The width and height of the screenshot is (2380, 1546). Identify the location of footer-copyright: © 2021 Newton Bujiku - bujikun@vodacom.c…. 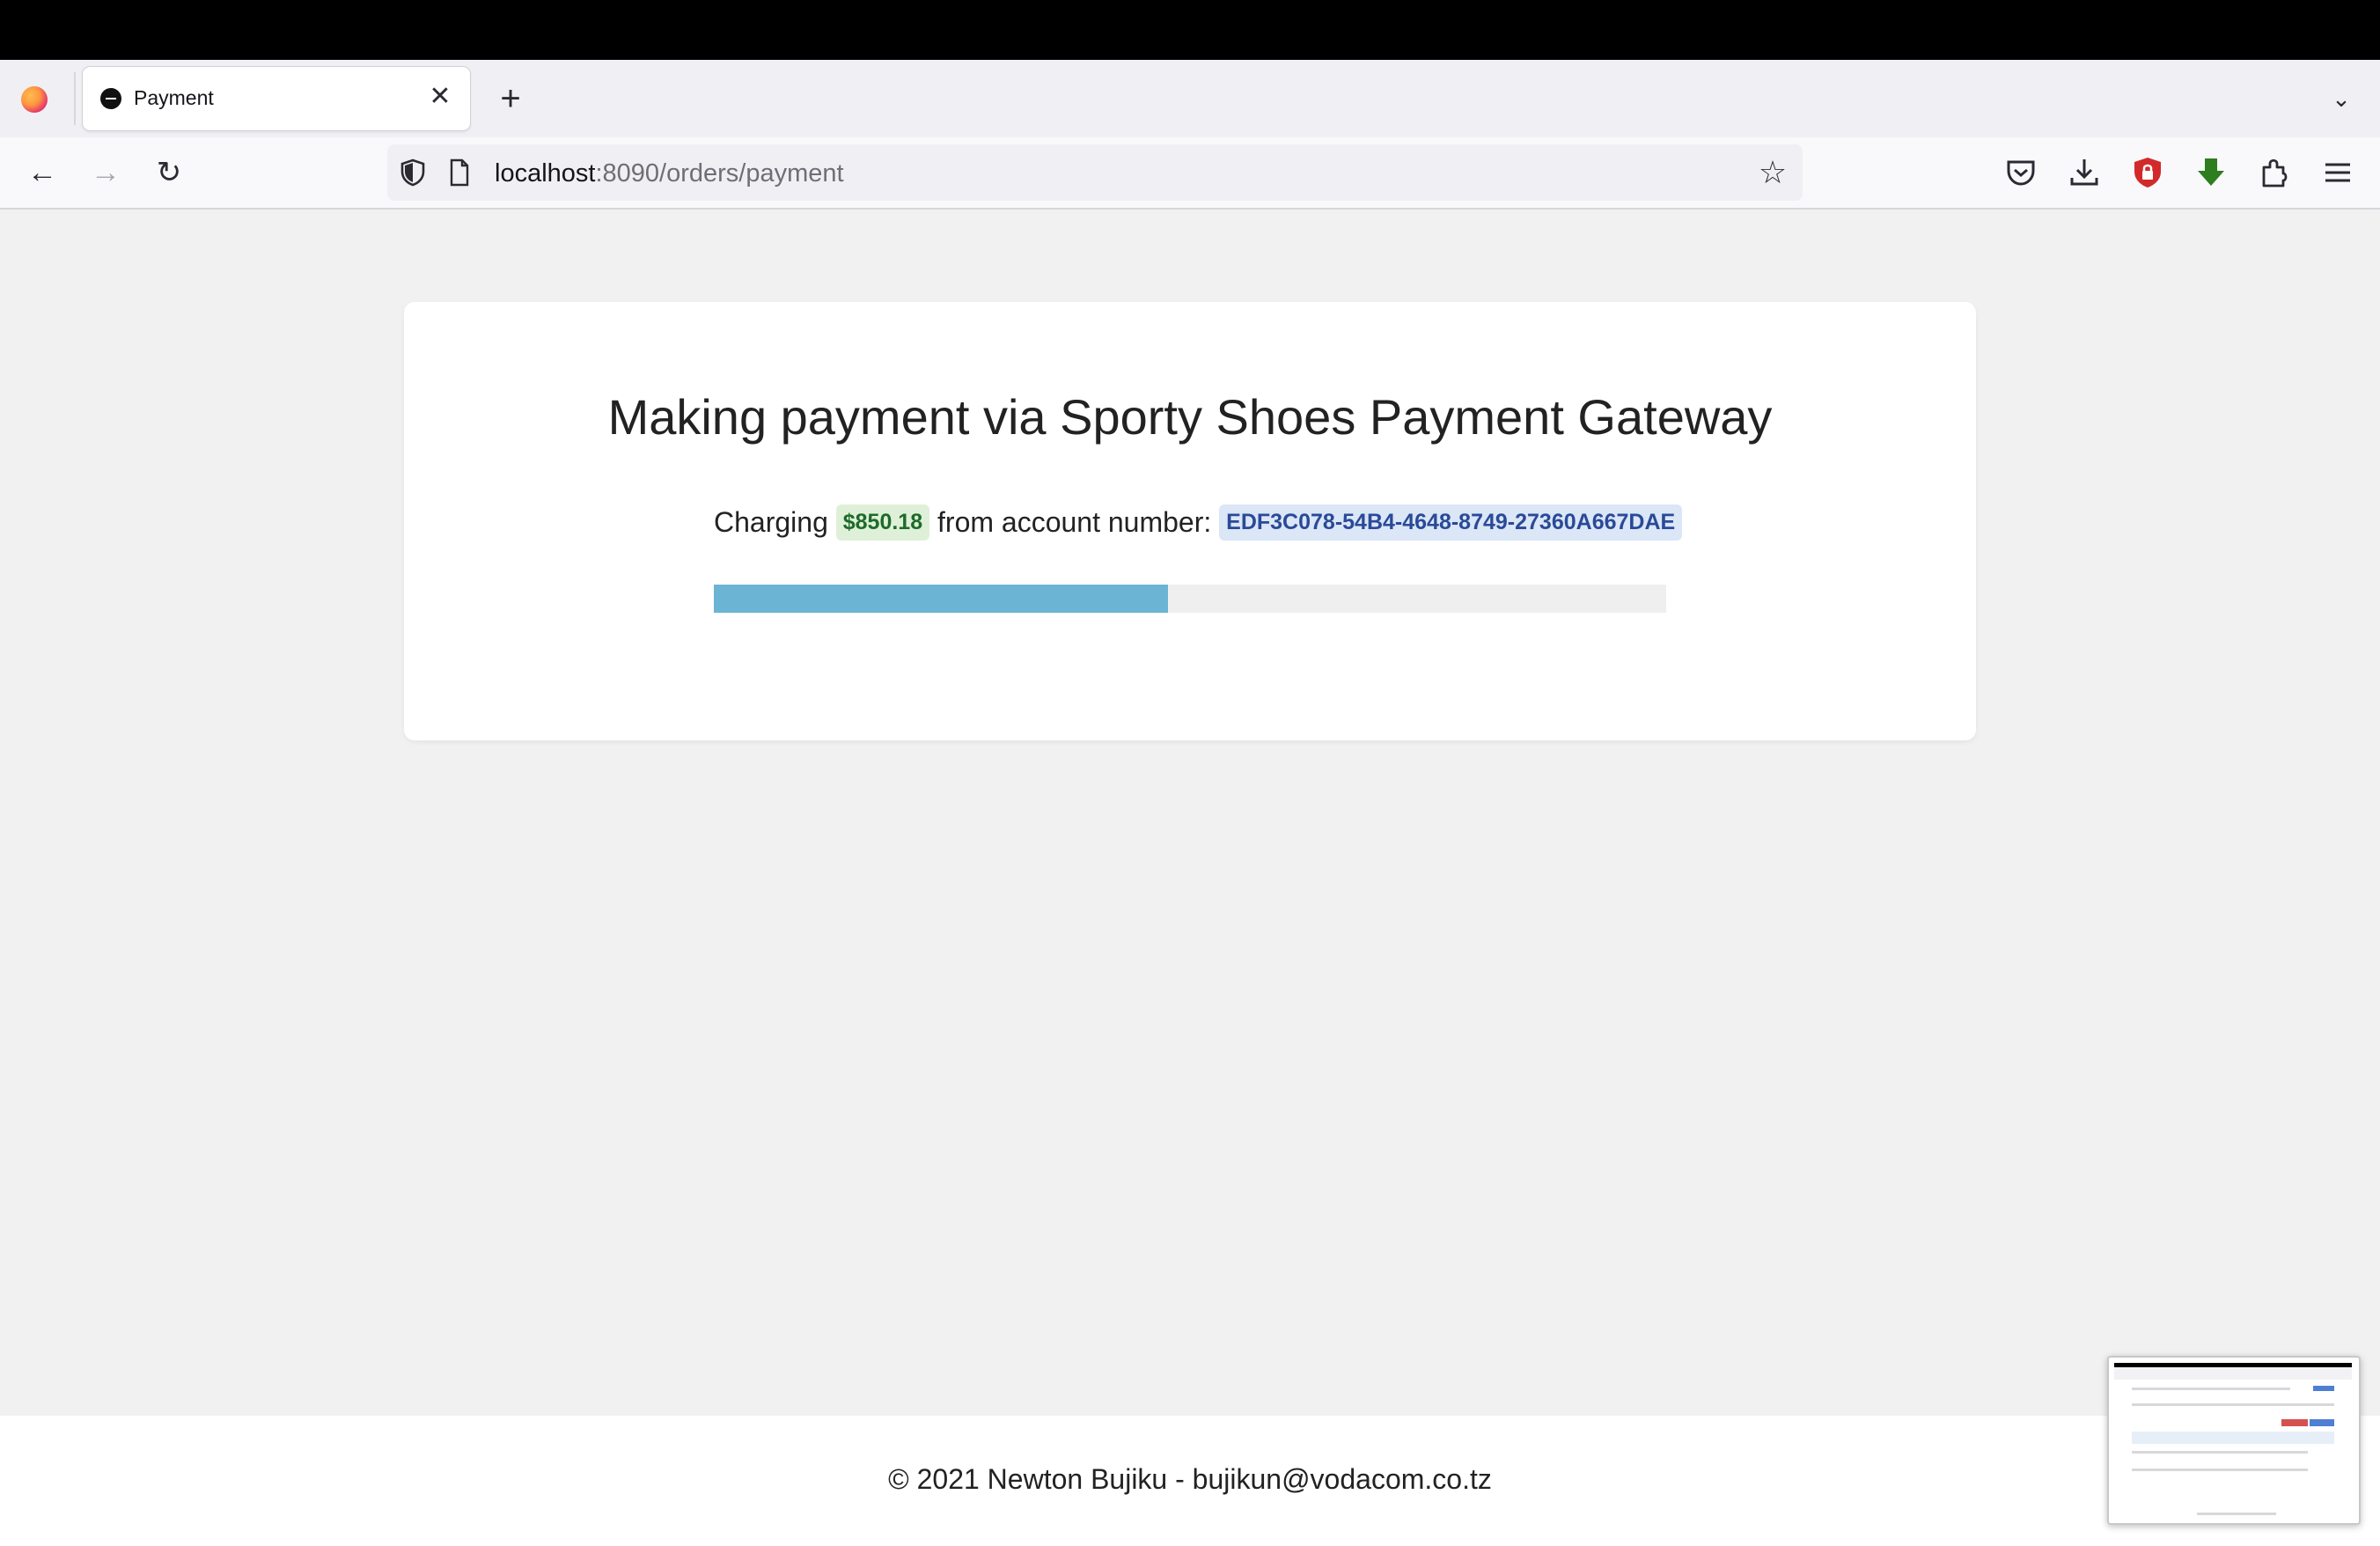
(1190, 1479).